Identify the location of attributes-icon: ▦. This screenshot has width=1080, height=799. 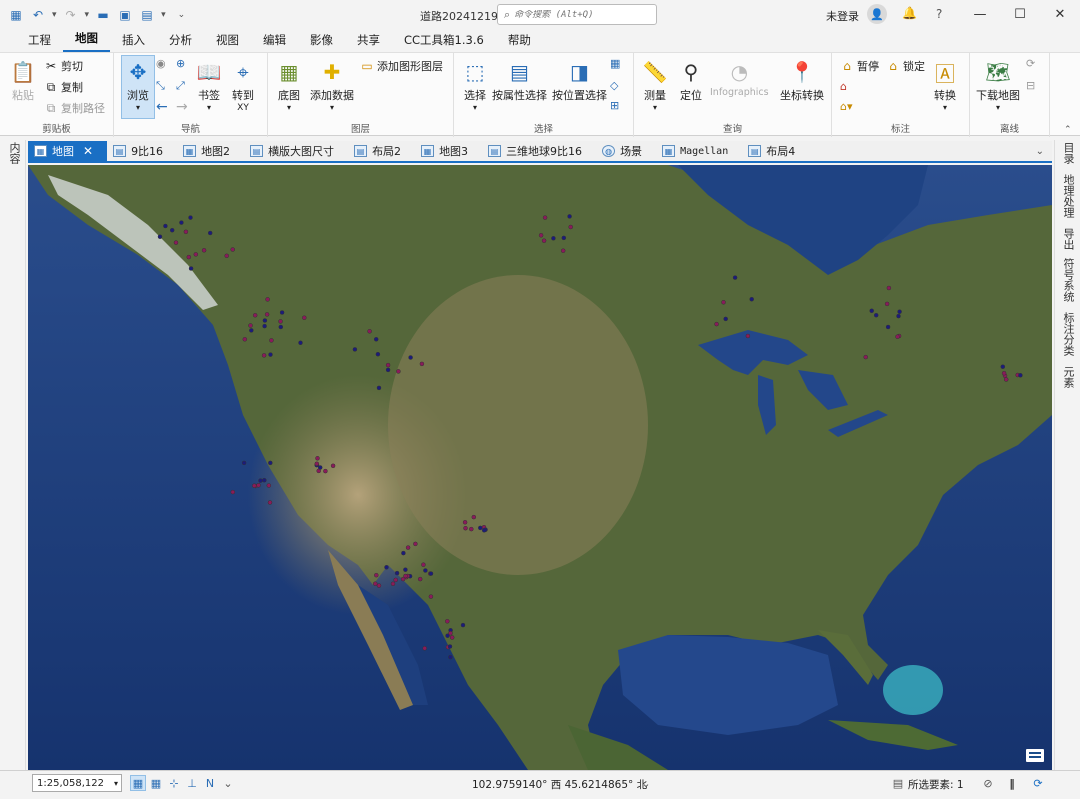
(615, 63).